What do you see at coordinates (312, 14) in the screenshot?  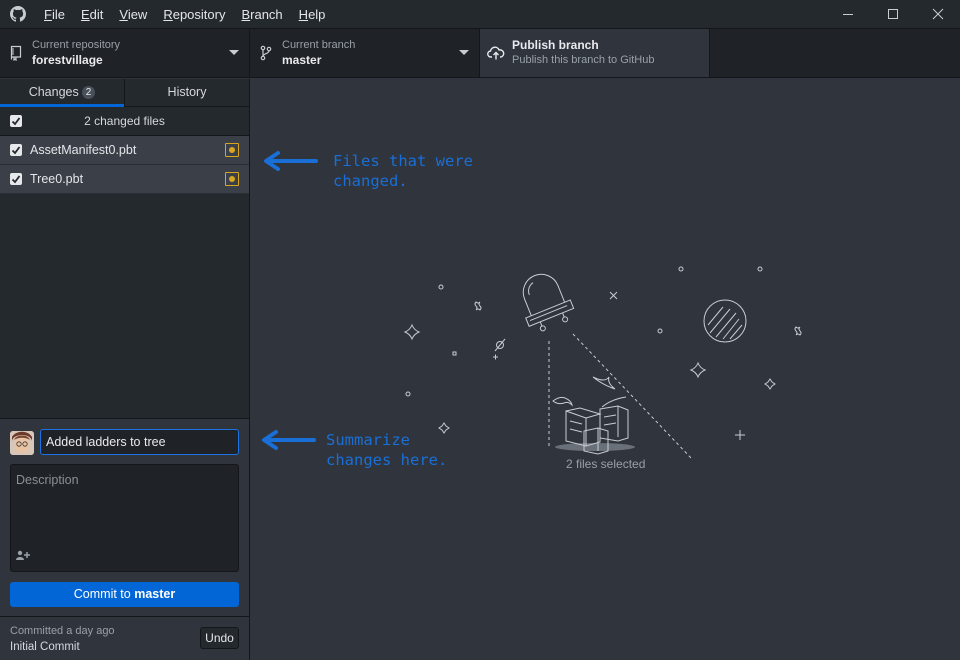 I see `menu-help: Help` at bounding box center [312, 14].